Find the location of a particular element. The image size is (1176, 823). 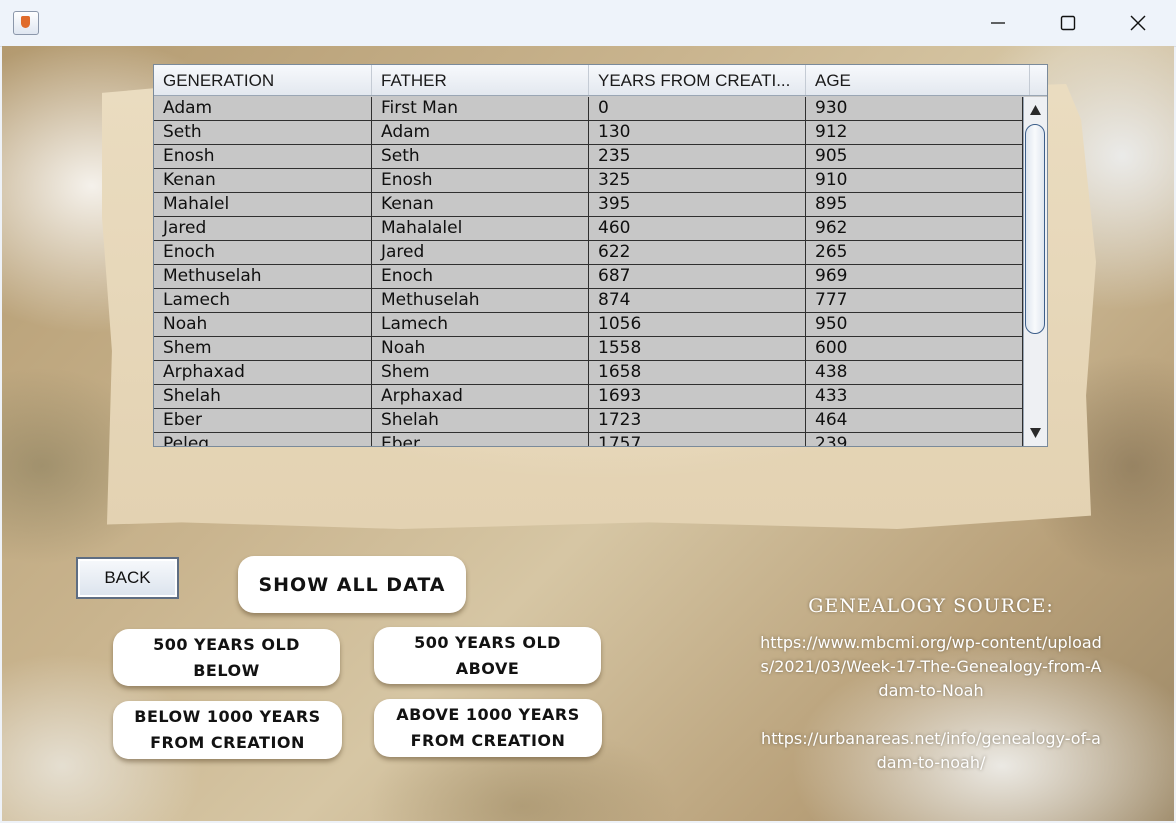

table-row: Jared Mahalalel 460 962 is located at coordinates (588, 229).